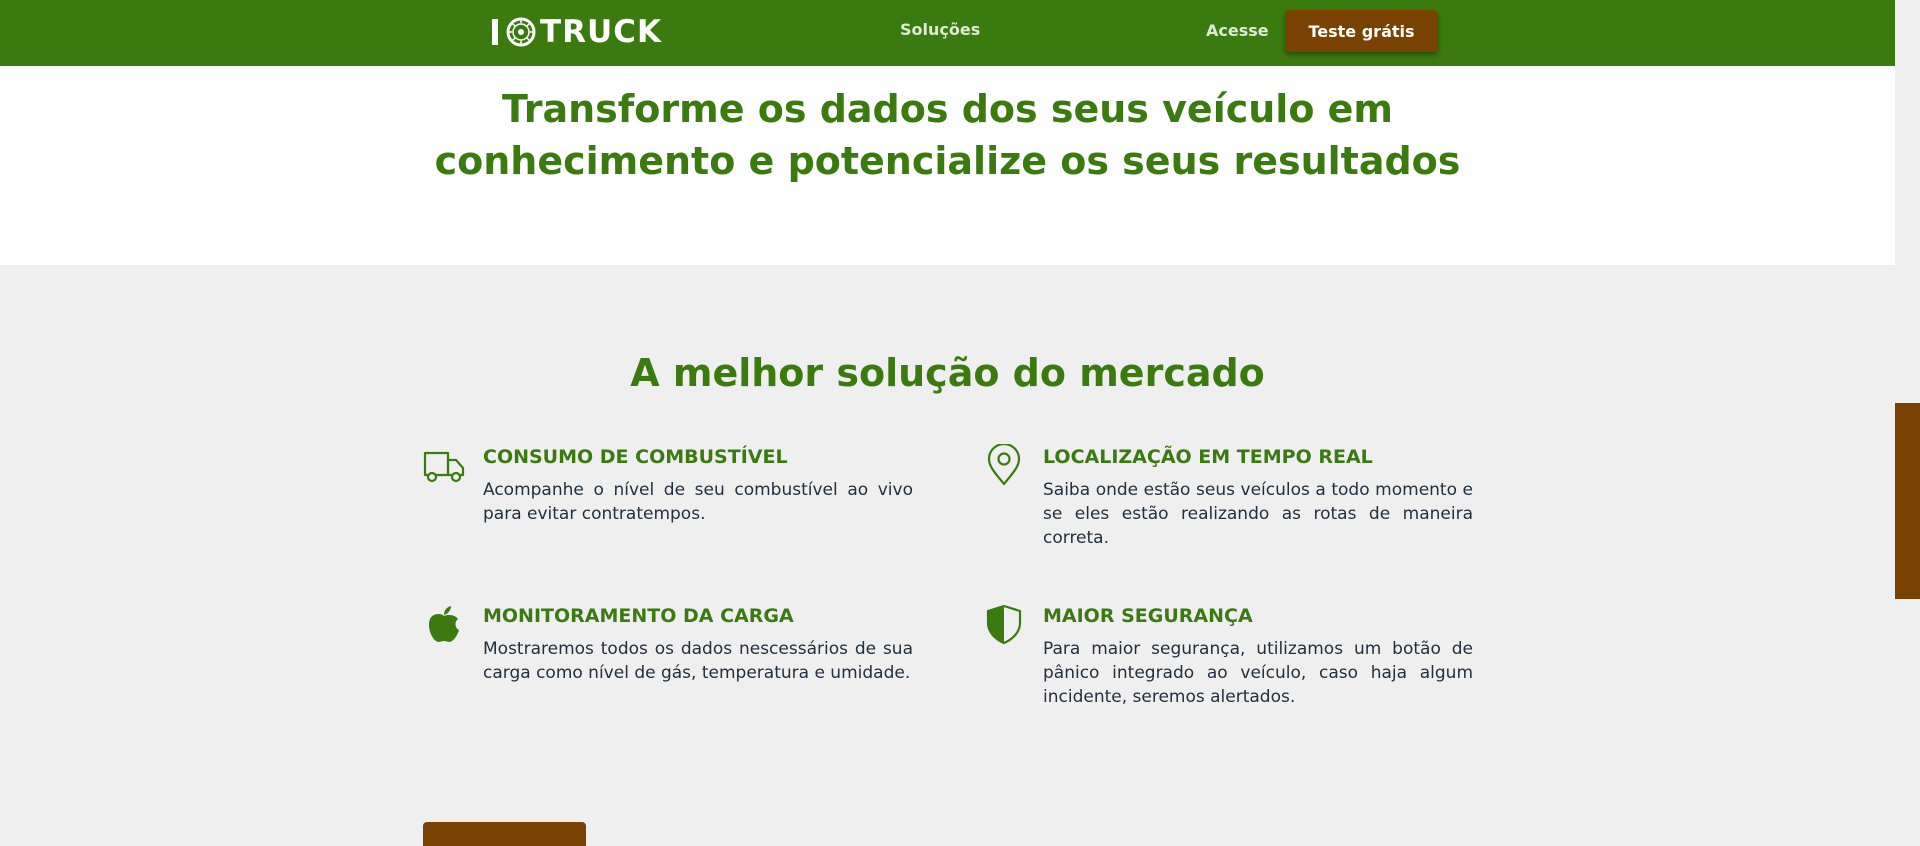 This screenshot has width=1920, height=846. Describe the element at coordinates (1004, 624) in the screenshot. I see `shield-icon` at that location.